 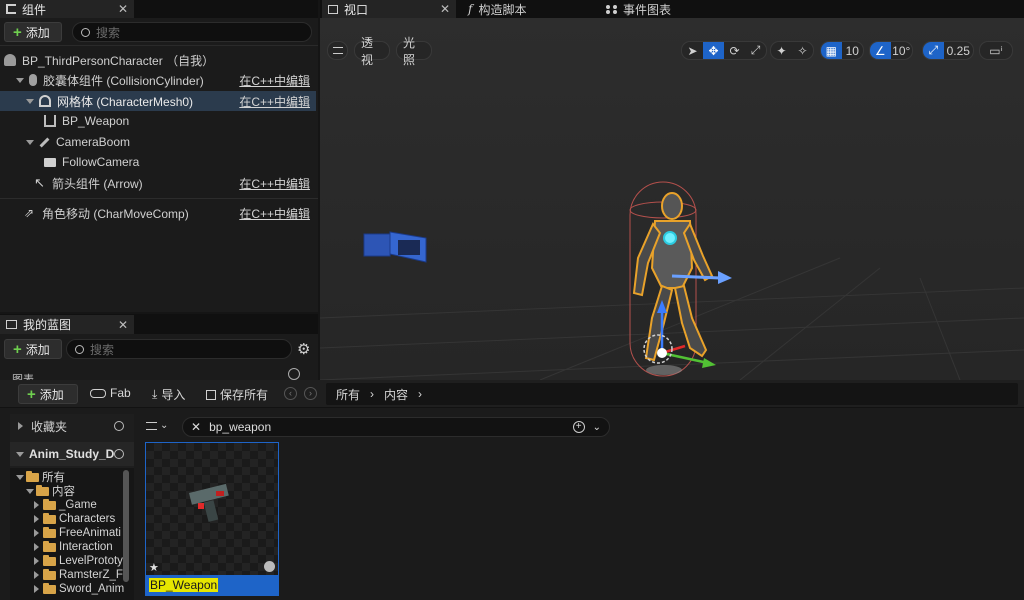 I want to click on scale-tool-icon: ⤢, so click(x=755, y=50).